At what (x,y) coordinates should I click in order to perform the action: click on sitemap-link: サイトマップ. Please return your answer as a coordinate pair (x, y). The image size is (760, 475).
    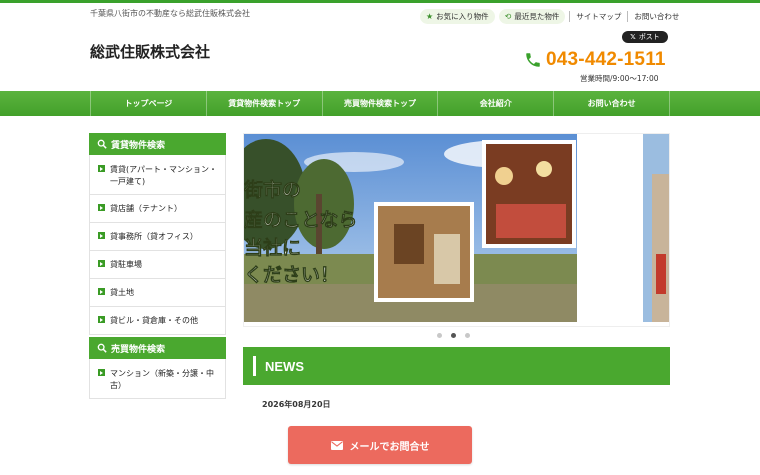
    Looking at the image, I should click on (598, 16).